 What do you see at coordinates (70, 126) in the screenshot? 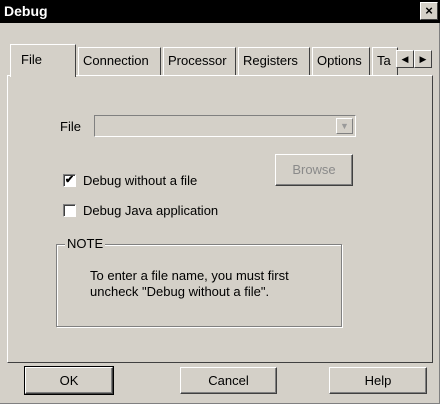
I see `file-label: File` at bounding box center [70, 126].